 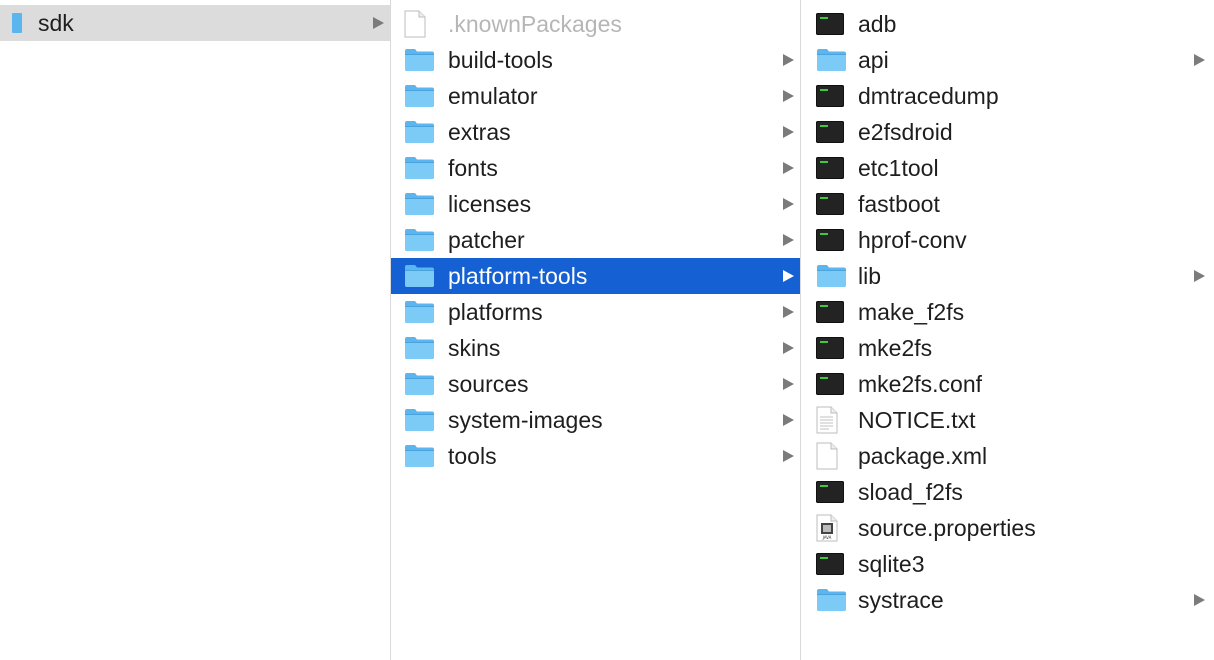 I want to click on list-item-licenses: licenses, so click(x=595, y=204).